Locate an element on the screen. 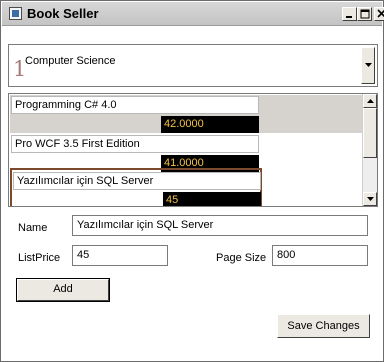 This screenshot has width=384, height=362. list-item: Yazılımcılar için SQL Server 45 is located at coordinates (136, 187).